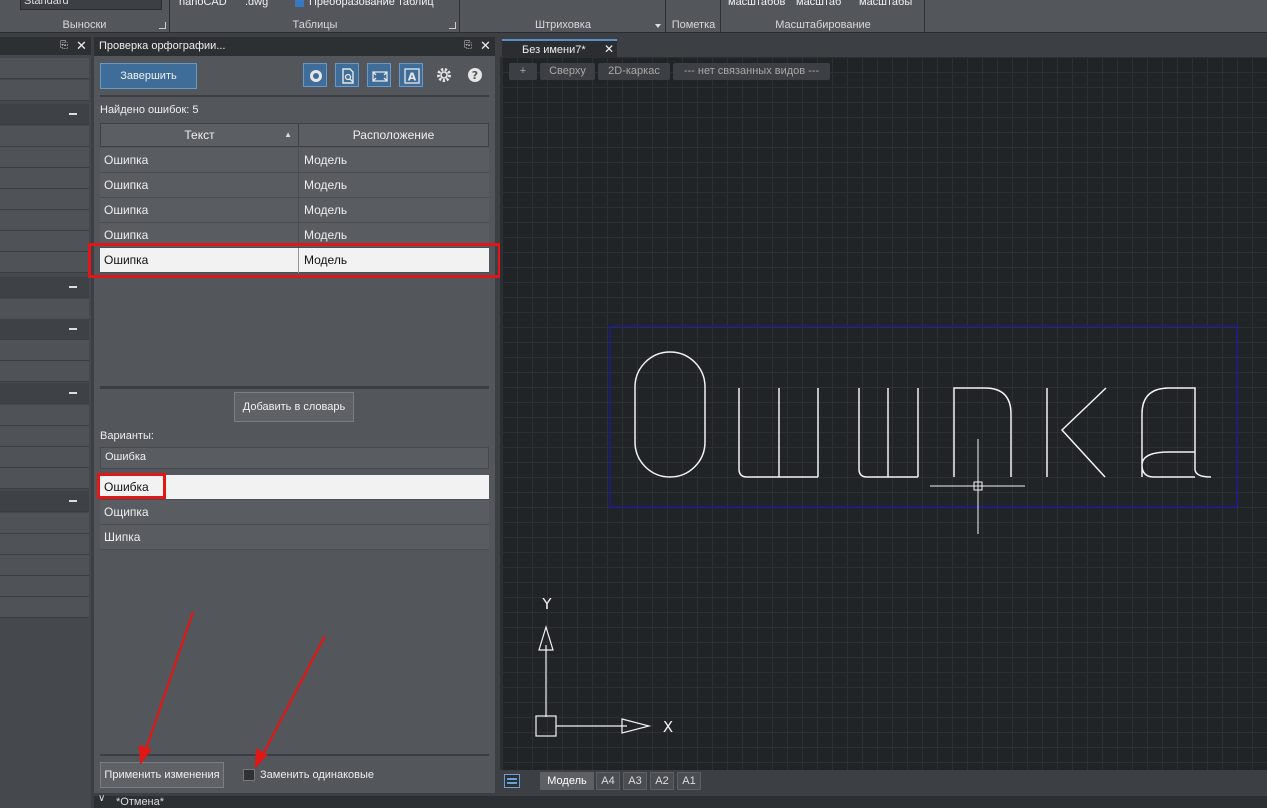  What do you see at coordinates (512, 781) in the screenshot?
I see `layouts-menu-icon` at bounding box center [512, 781].